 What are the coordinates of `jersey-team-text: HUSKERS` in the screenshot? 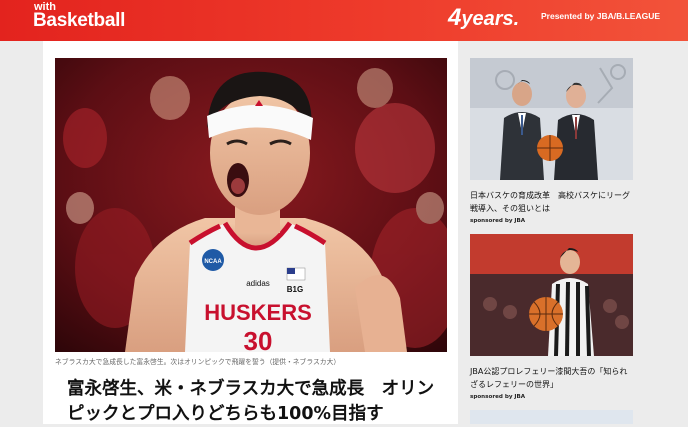 It's located at (258, 312).